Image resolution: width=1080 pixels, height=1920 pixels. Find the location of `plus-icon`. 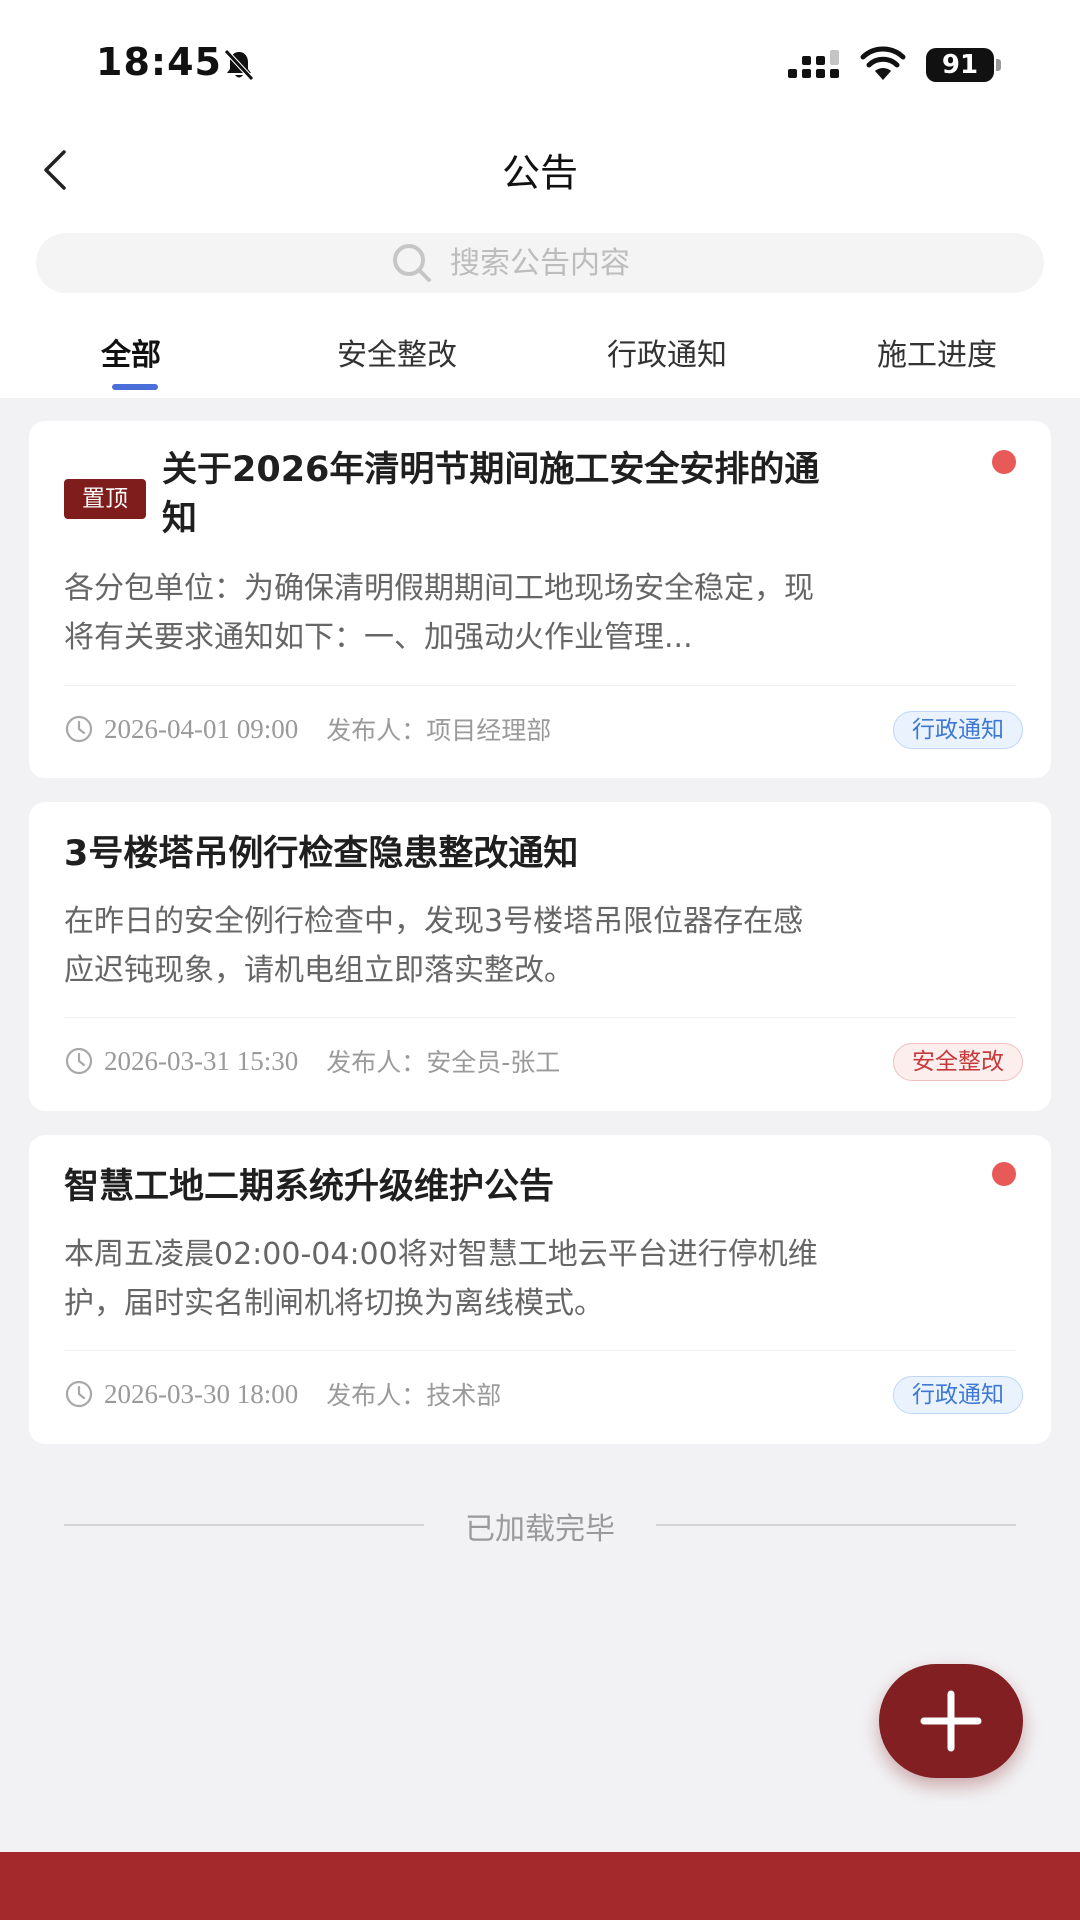

plus-icon is located at coordinates (951, 1721).